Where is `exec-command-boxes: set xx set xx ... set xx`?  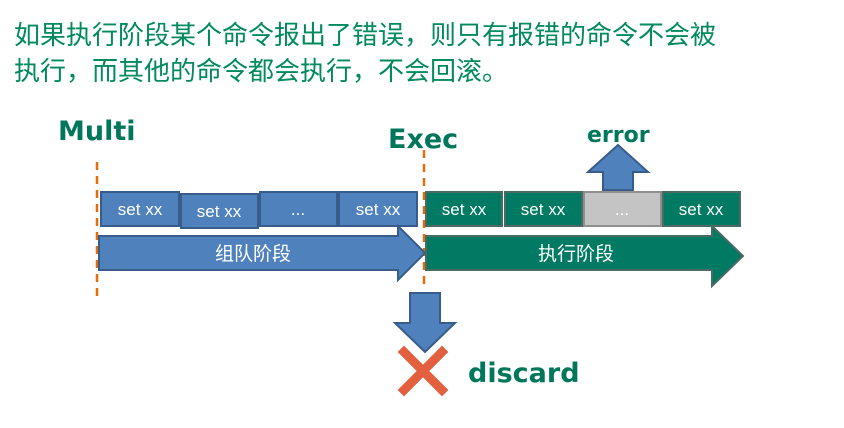 exec-command-boxes: set xx set xx ... set xx is located at coordinates (583, 209).